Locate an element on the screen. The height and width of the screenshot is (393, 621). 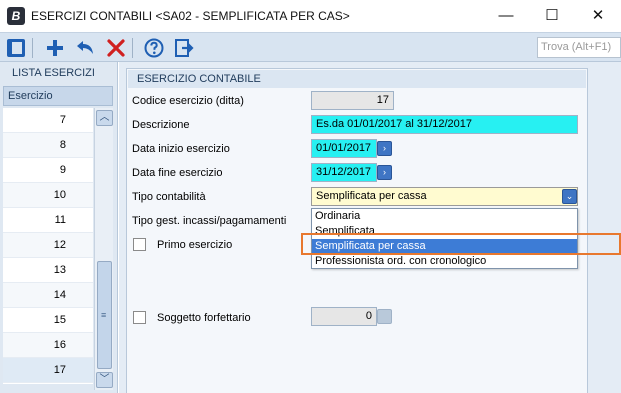
soggetto-value-field: 0 is located at coordinates (344, 316).